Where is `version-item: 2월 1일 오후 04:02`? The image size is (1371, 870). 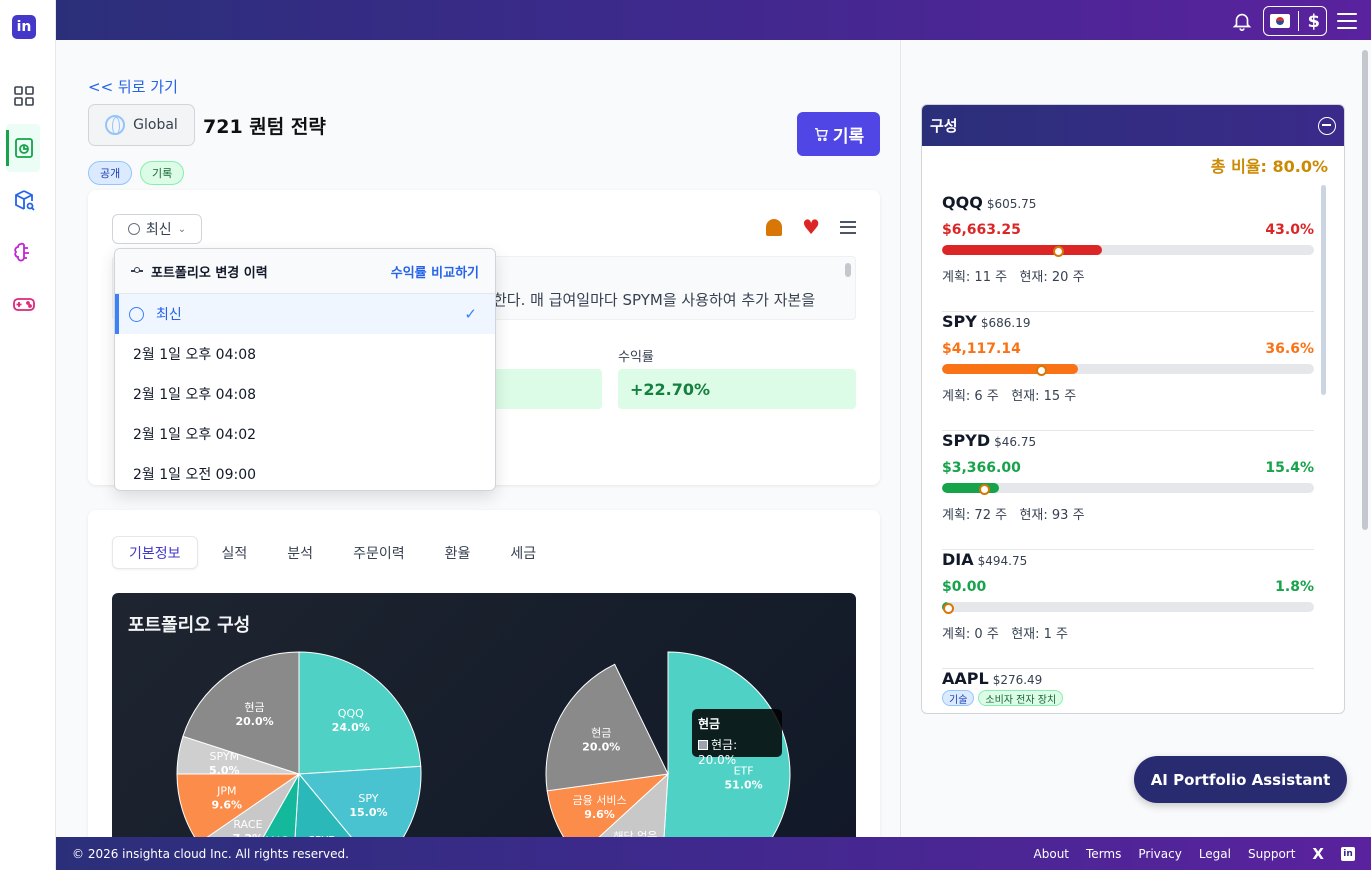
version-item: 2월 1일 오후 04:02 is located at coordinates (305, 434).